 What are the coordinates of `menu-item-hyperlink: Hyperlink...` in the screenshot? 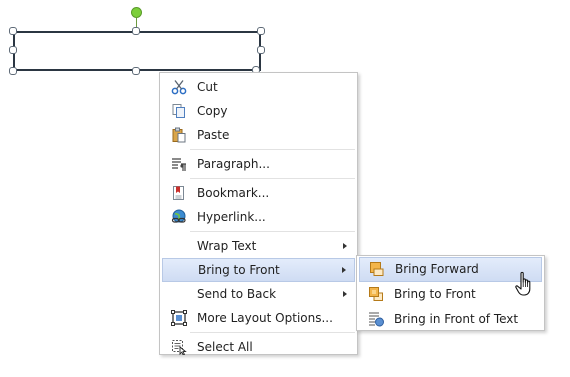 It's located at (258, 217).